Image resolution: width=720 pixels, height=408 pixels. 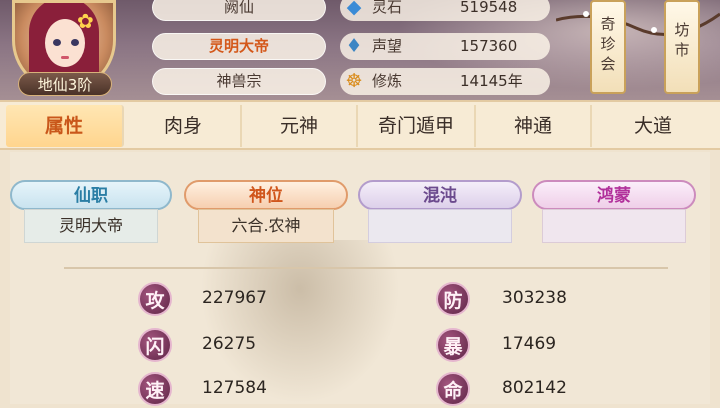 I want to click on player-sect: 神兽宗, so click(x=239, y=81).